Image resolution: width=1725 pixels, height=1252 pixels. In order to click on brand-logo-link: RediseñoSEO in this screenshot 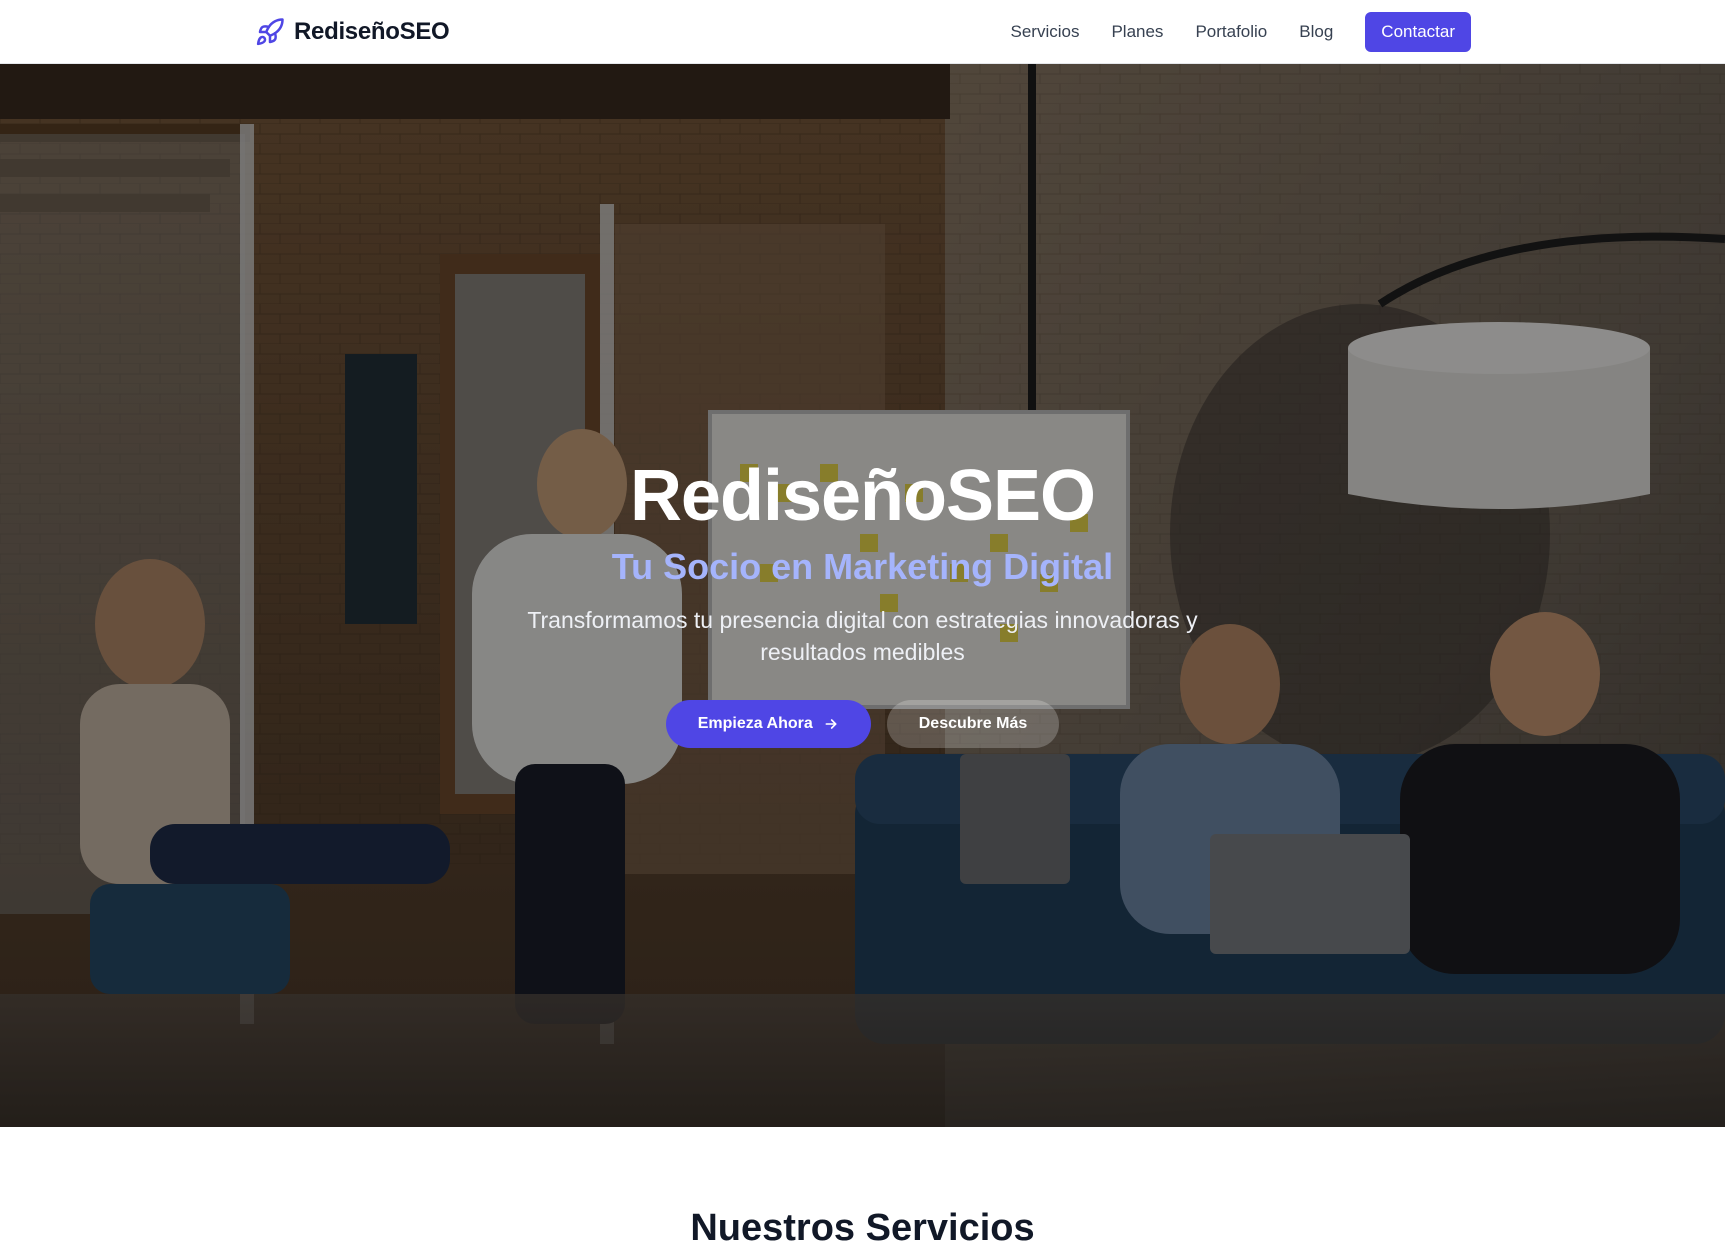, I will do `click(352, 32)`.